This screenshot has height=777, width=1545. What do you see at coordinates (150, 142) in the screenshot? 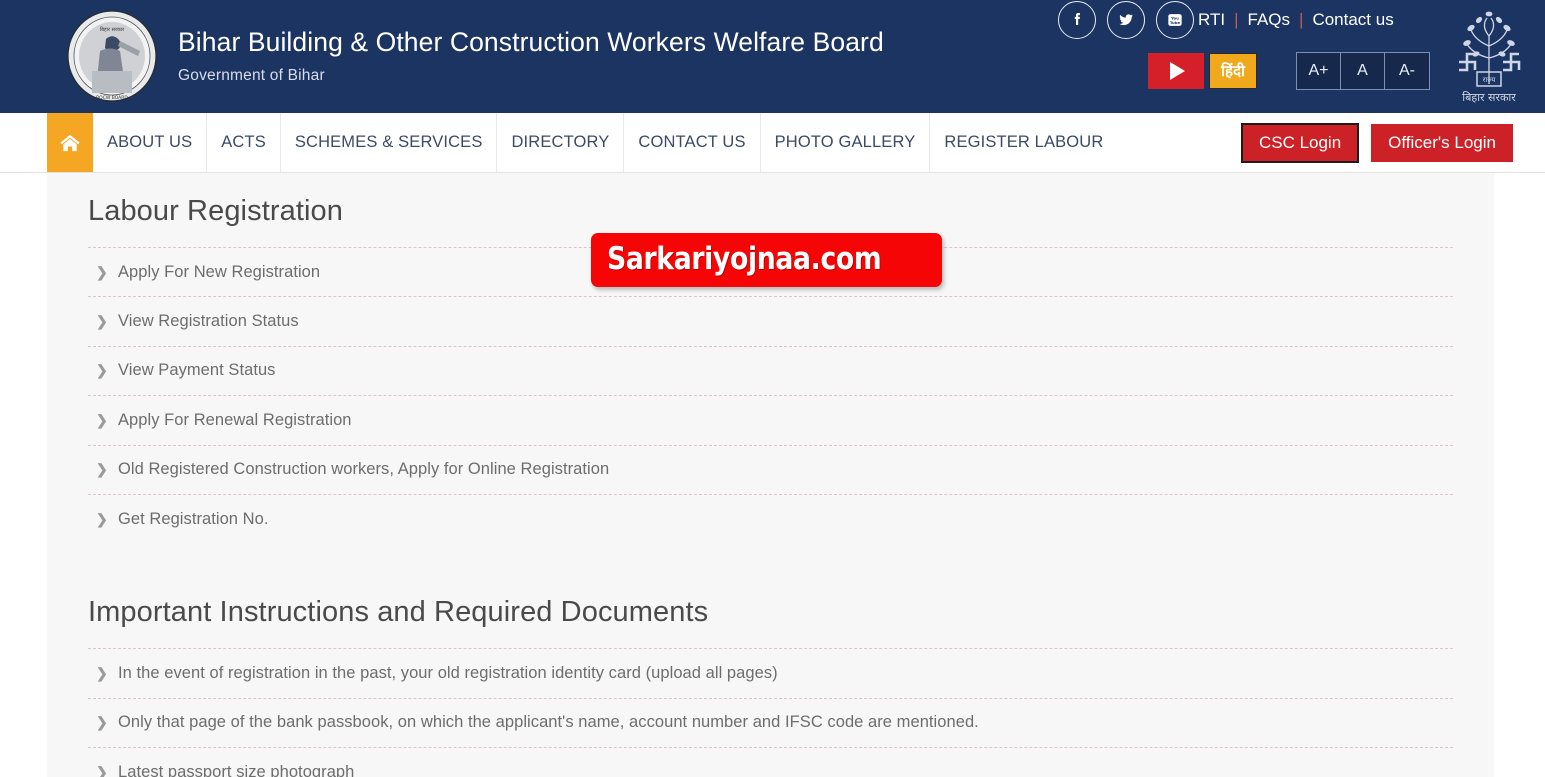
I see `nav-item-about-us: ABOUT US` at bounding box center [150, 142].